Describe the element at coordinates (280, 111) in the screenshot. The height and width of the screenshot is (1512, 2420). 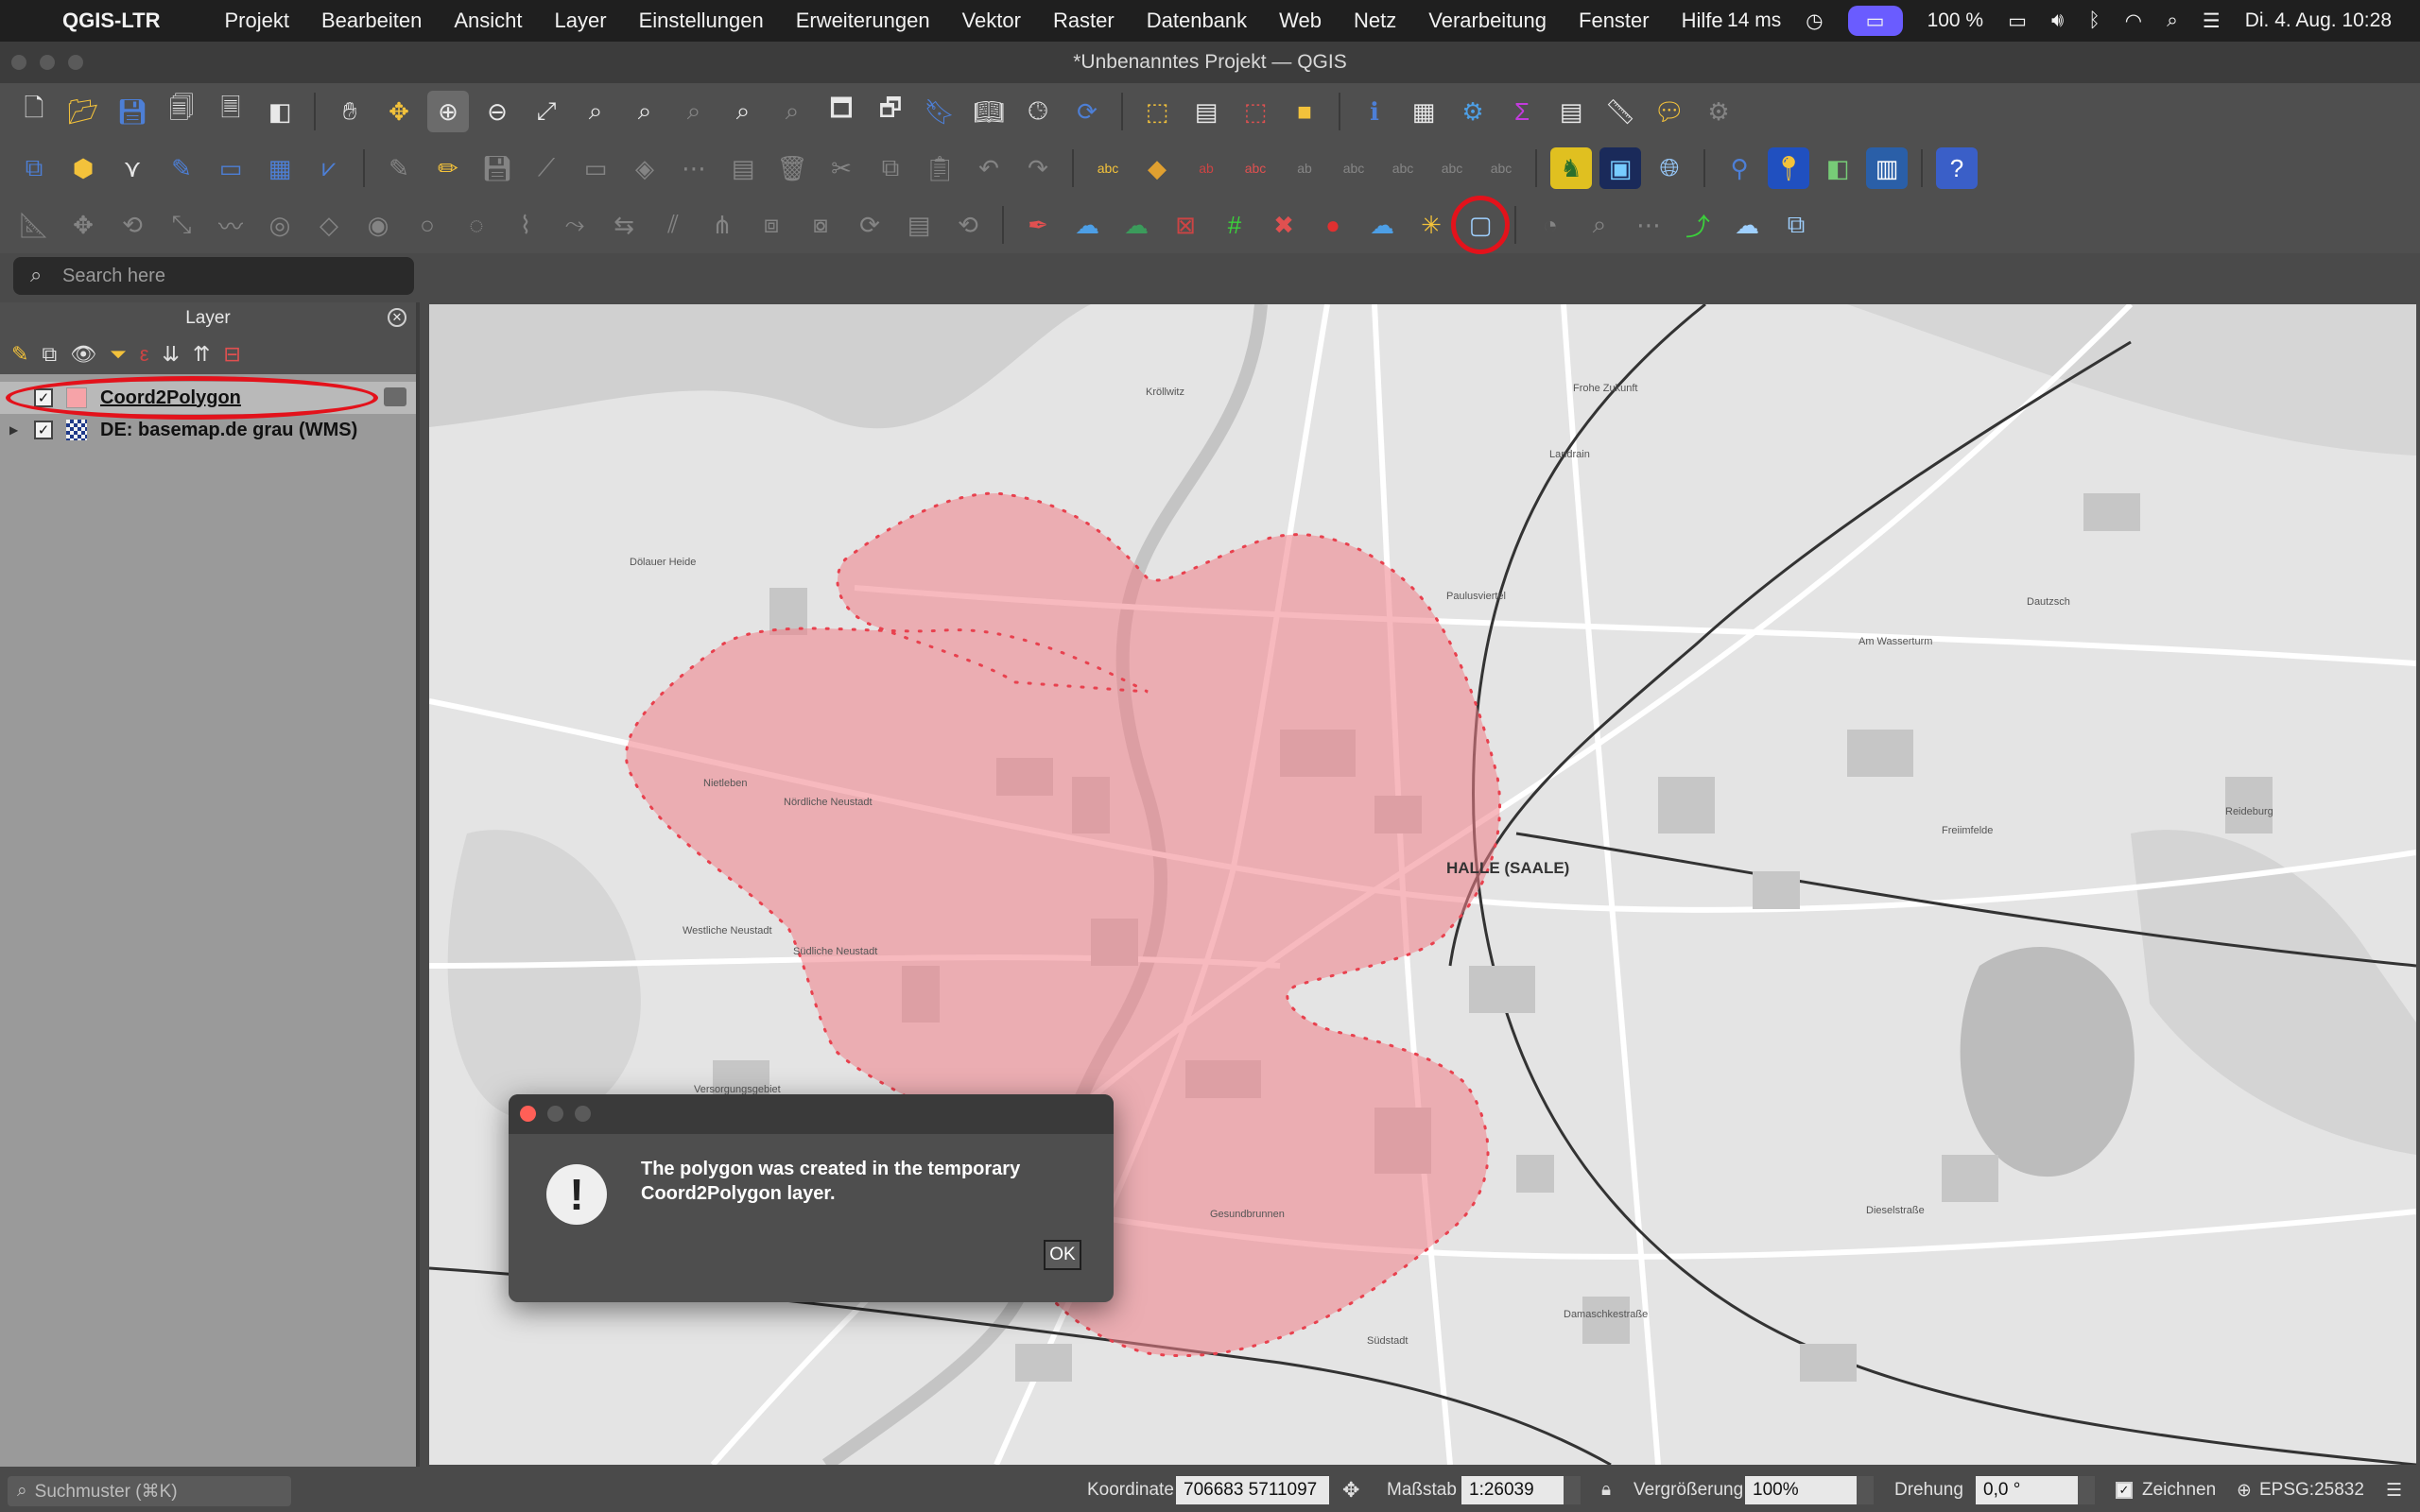
I see `style-manager-icon: ◧` at that location.